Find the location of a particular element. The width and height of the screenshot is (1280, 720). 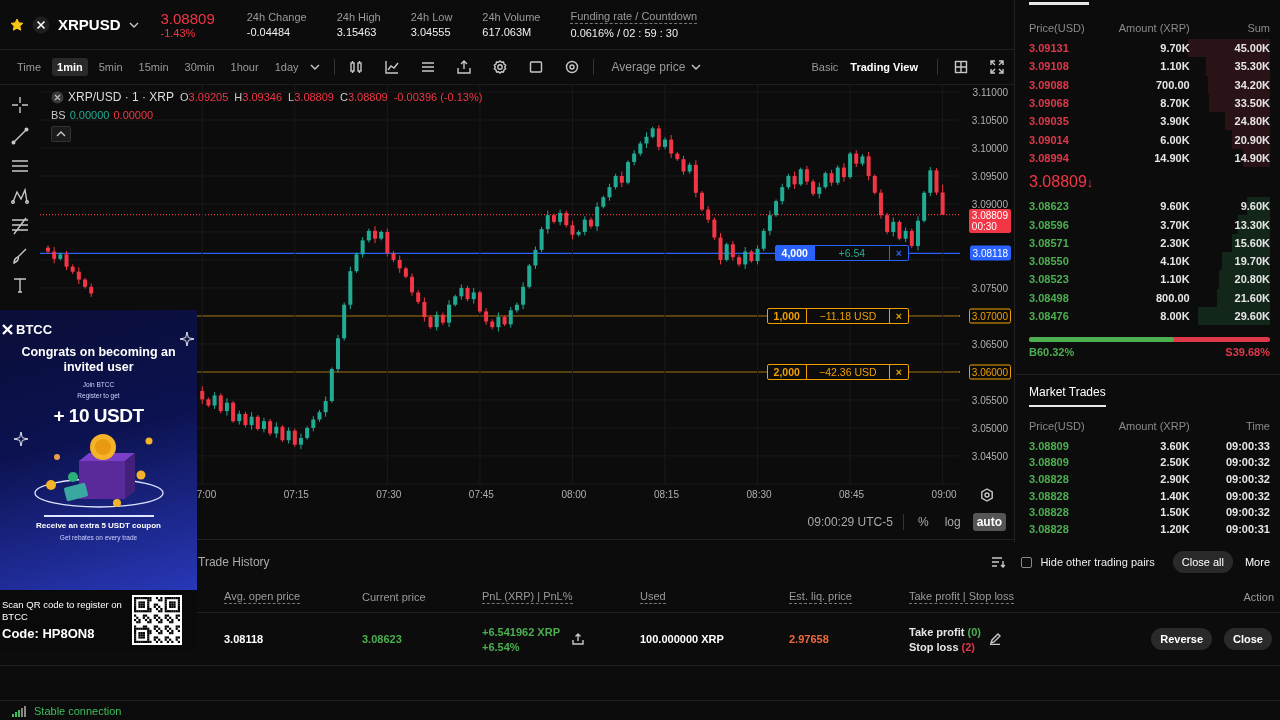

order-price: 3.08571 is located at coordinates (1069, 242).